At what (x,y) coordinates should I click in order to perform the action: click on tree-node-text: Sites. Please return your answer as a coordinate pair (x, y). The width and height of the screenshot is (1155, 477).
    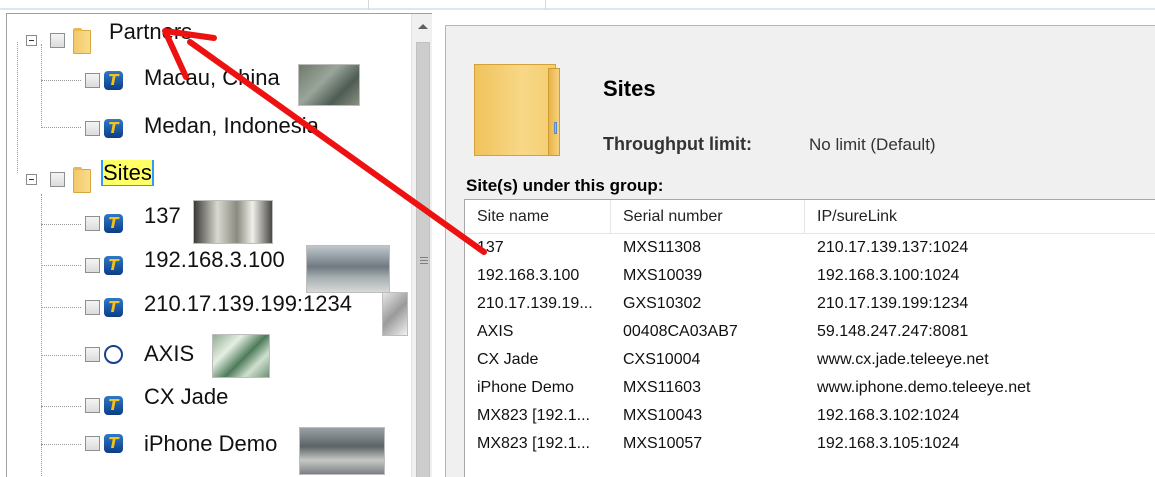
    Looking at the image, I should click on (127, 172).